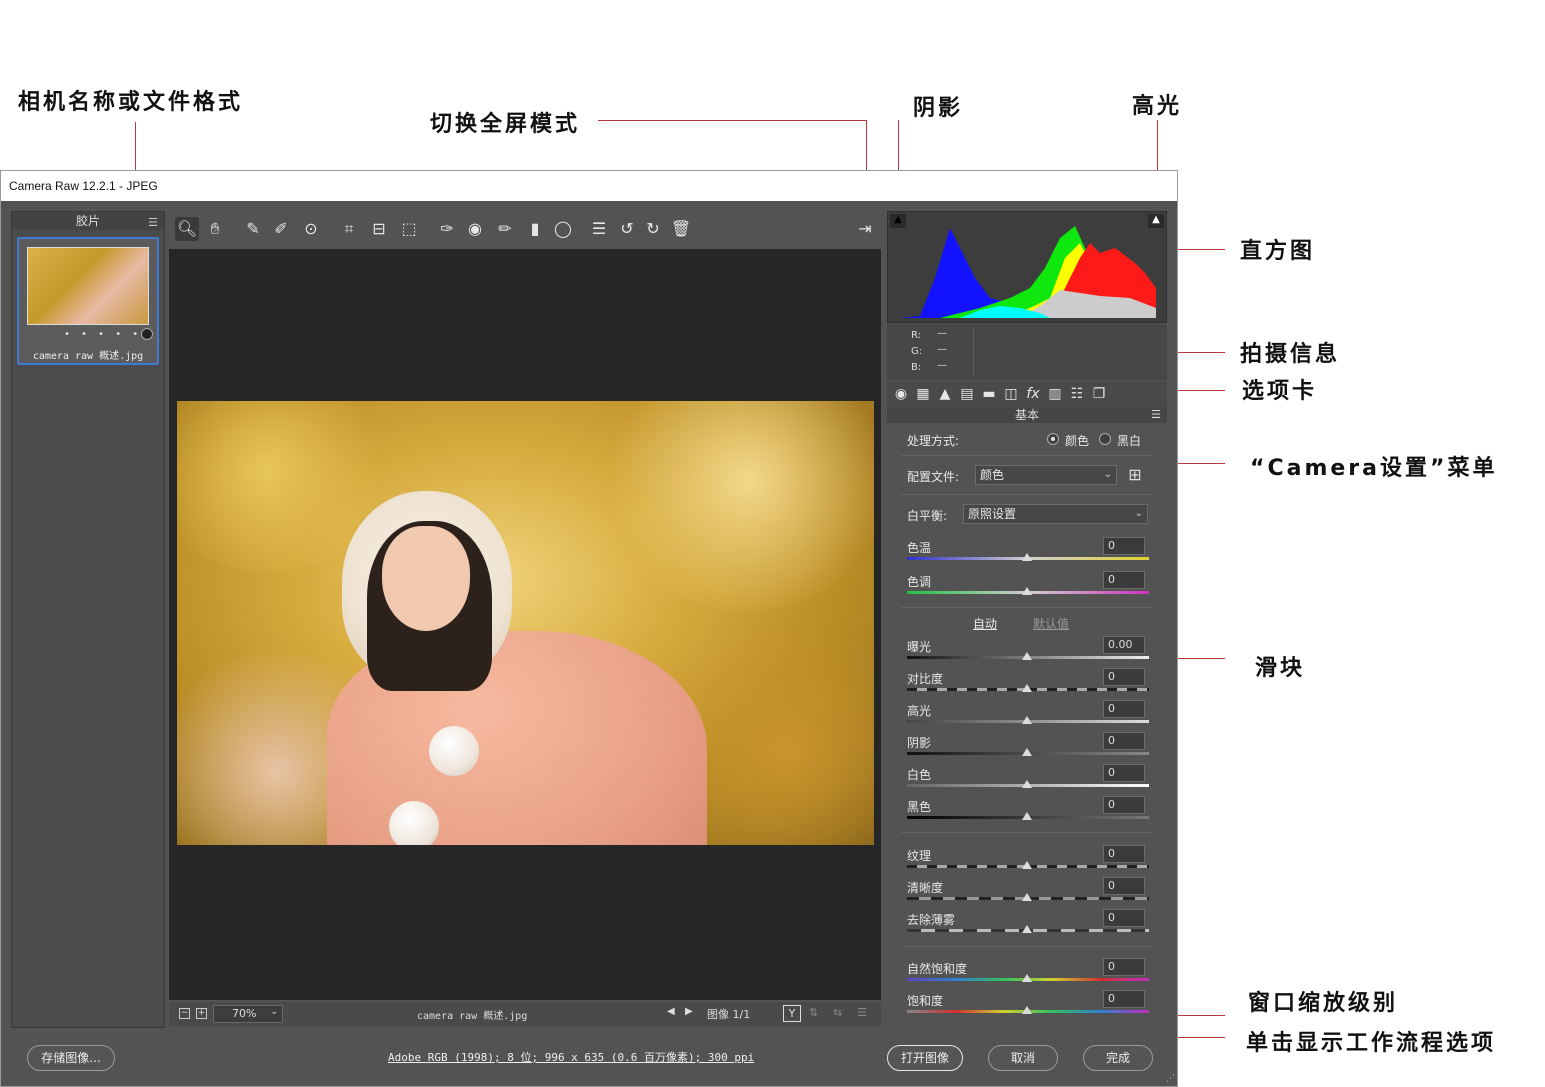 Image resolution: width=1545 pixels, height=1087 pixels. Describe the element at coordinates (916, 367) in the screenshot. I see `rgb-b-label: B:` at that location.